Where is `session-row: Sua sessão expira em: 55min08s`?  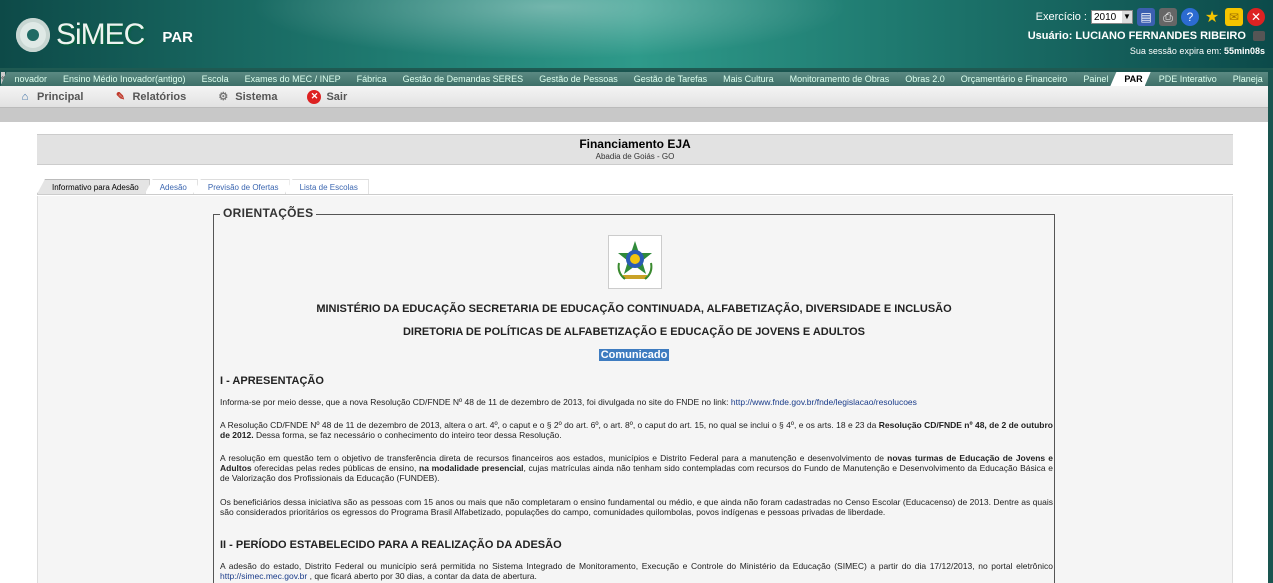
session-row: Sua sessão expira em: 55min08s is located at coordinates (1146, 51).